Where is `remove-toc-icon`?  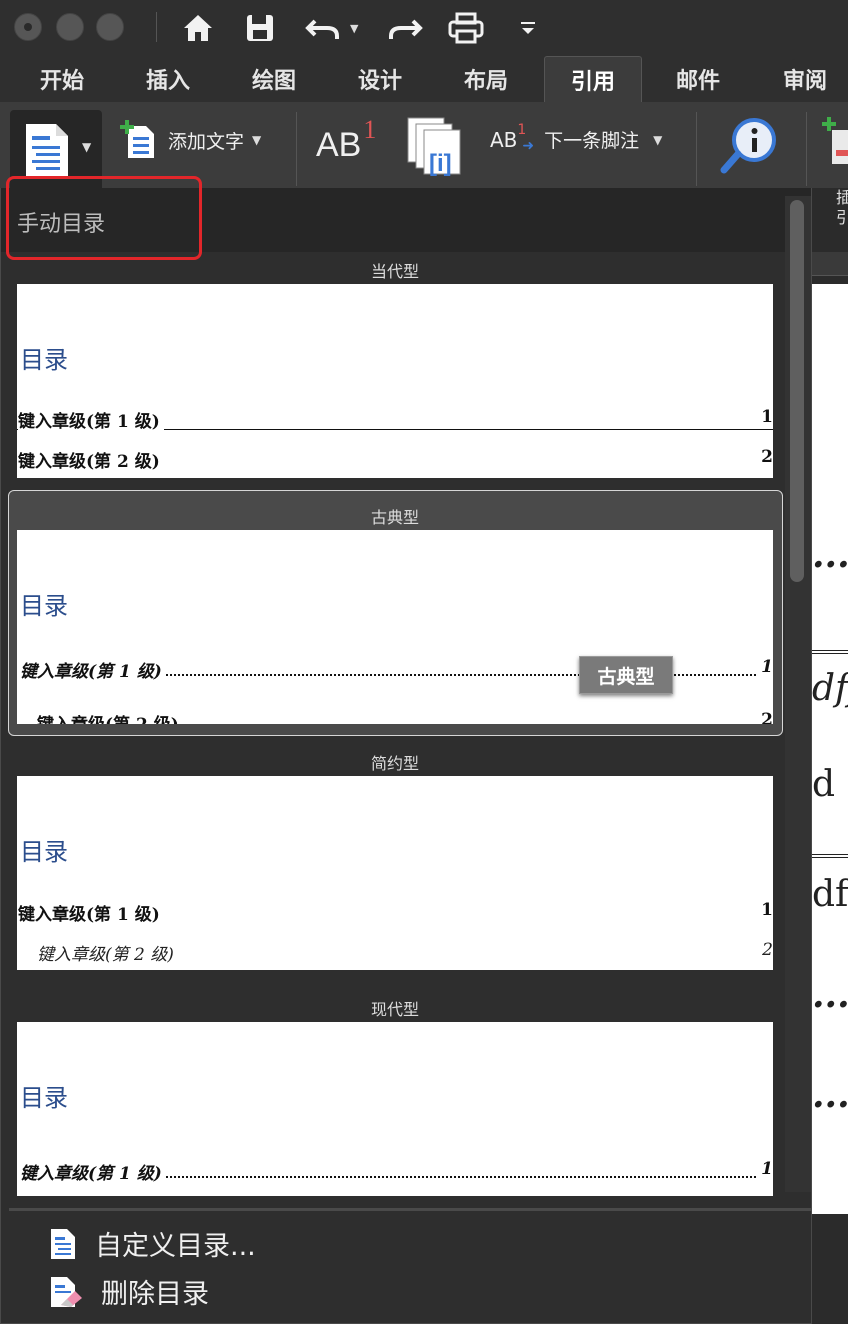 remove-toc-icon is located at coordinates (66, 1291).